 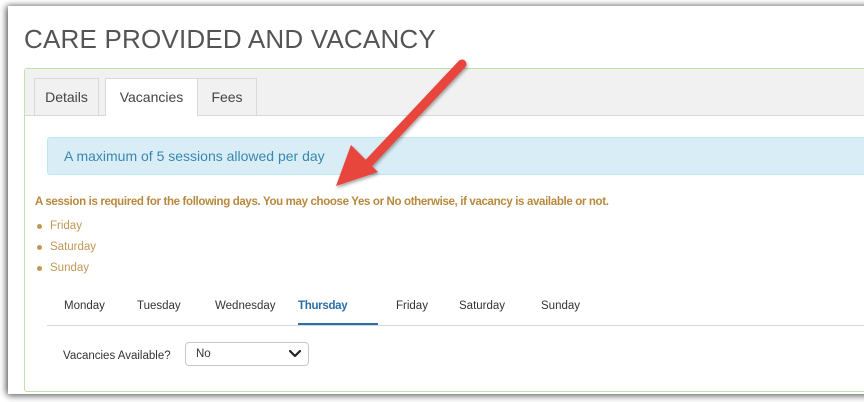 What do you see at coordinates (455, 156) in the screenshot?
I see `info-alert: A maximum of 5 sessions allowed per day` at bounding box center [455, 156].